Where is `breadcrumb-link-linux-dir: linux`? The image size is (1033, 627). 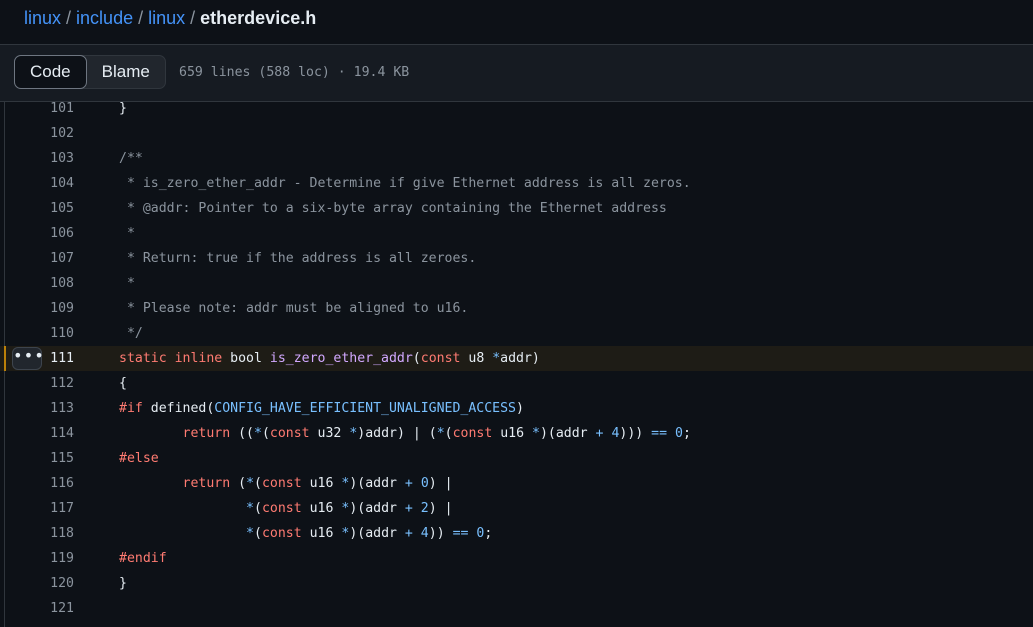 breadcrumb-link-linux-dir: linux is located at coordinates (166, 18).